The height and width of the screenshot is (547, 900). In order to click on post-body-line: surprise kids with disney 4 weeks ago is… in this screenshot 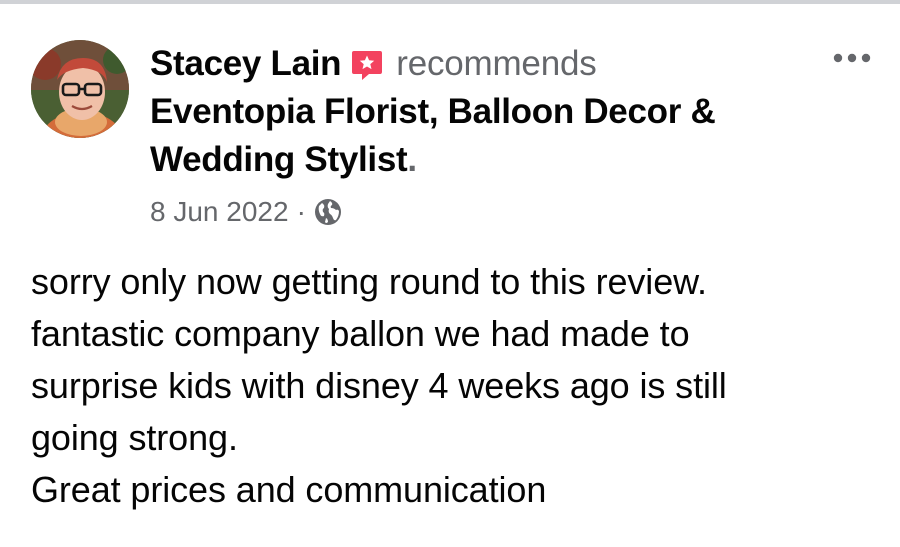, I will do `click(379, 385)`.